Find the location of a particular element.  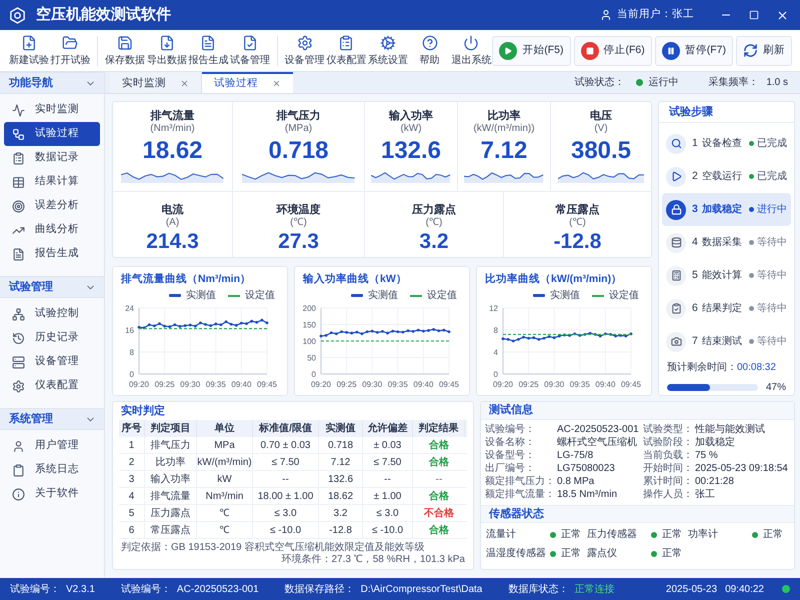

table-cell: ≤ 7.50 is located at coordinates (286, 462).